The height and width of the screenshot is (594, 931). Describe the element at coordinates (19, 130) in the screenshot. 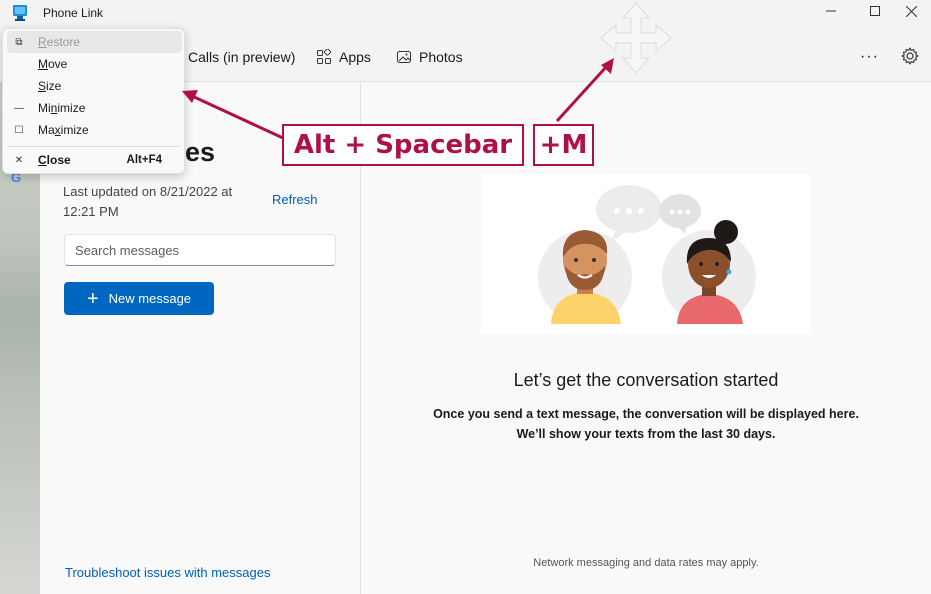

I see `maximize-icon: ☐` at that location.